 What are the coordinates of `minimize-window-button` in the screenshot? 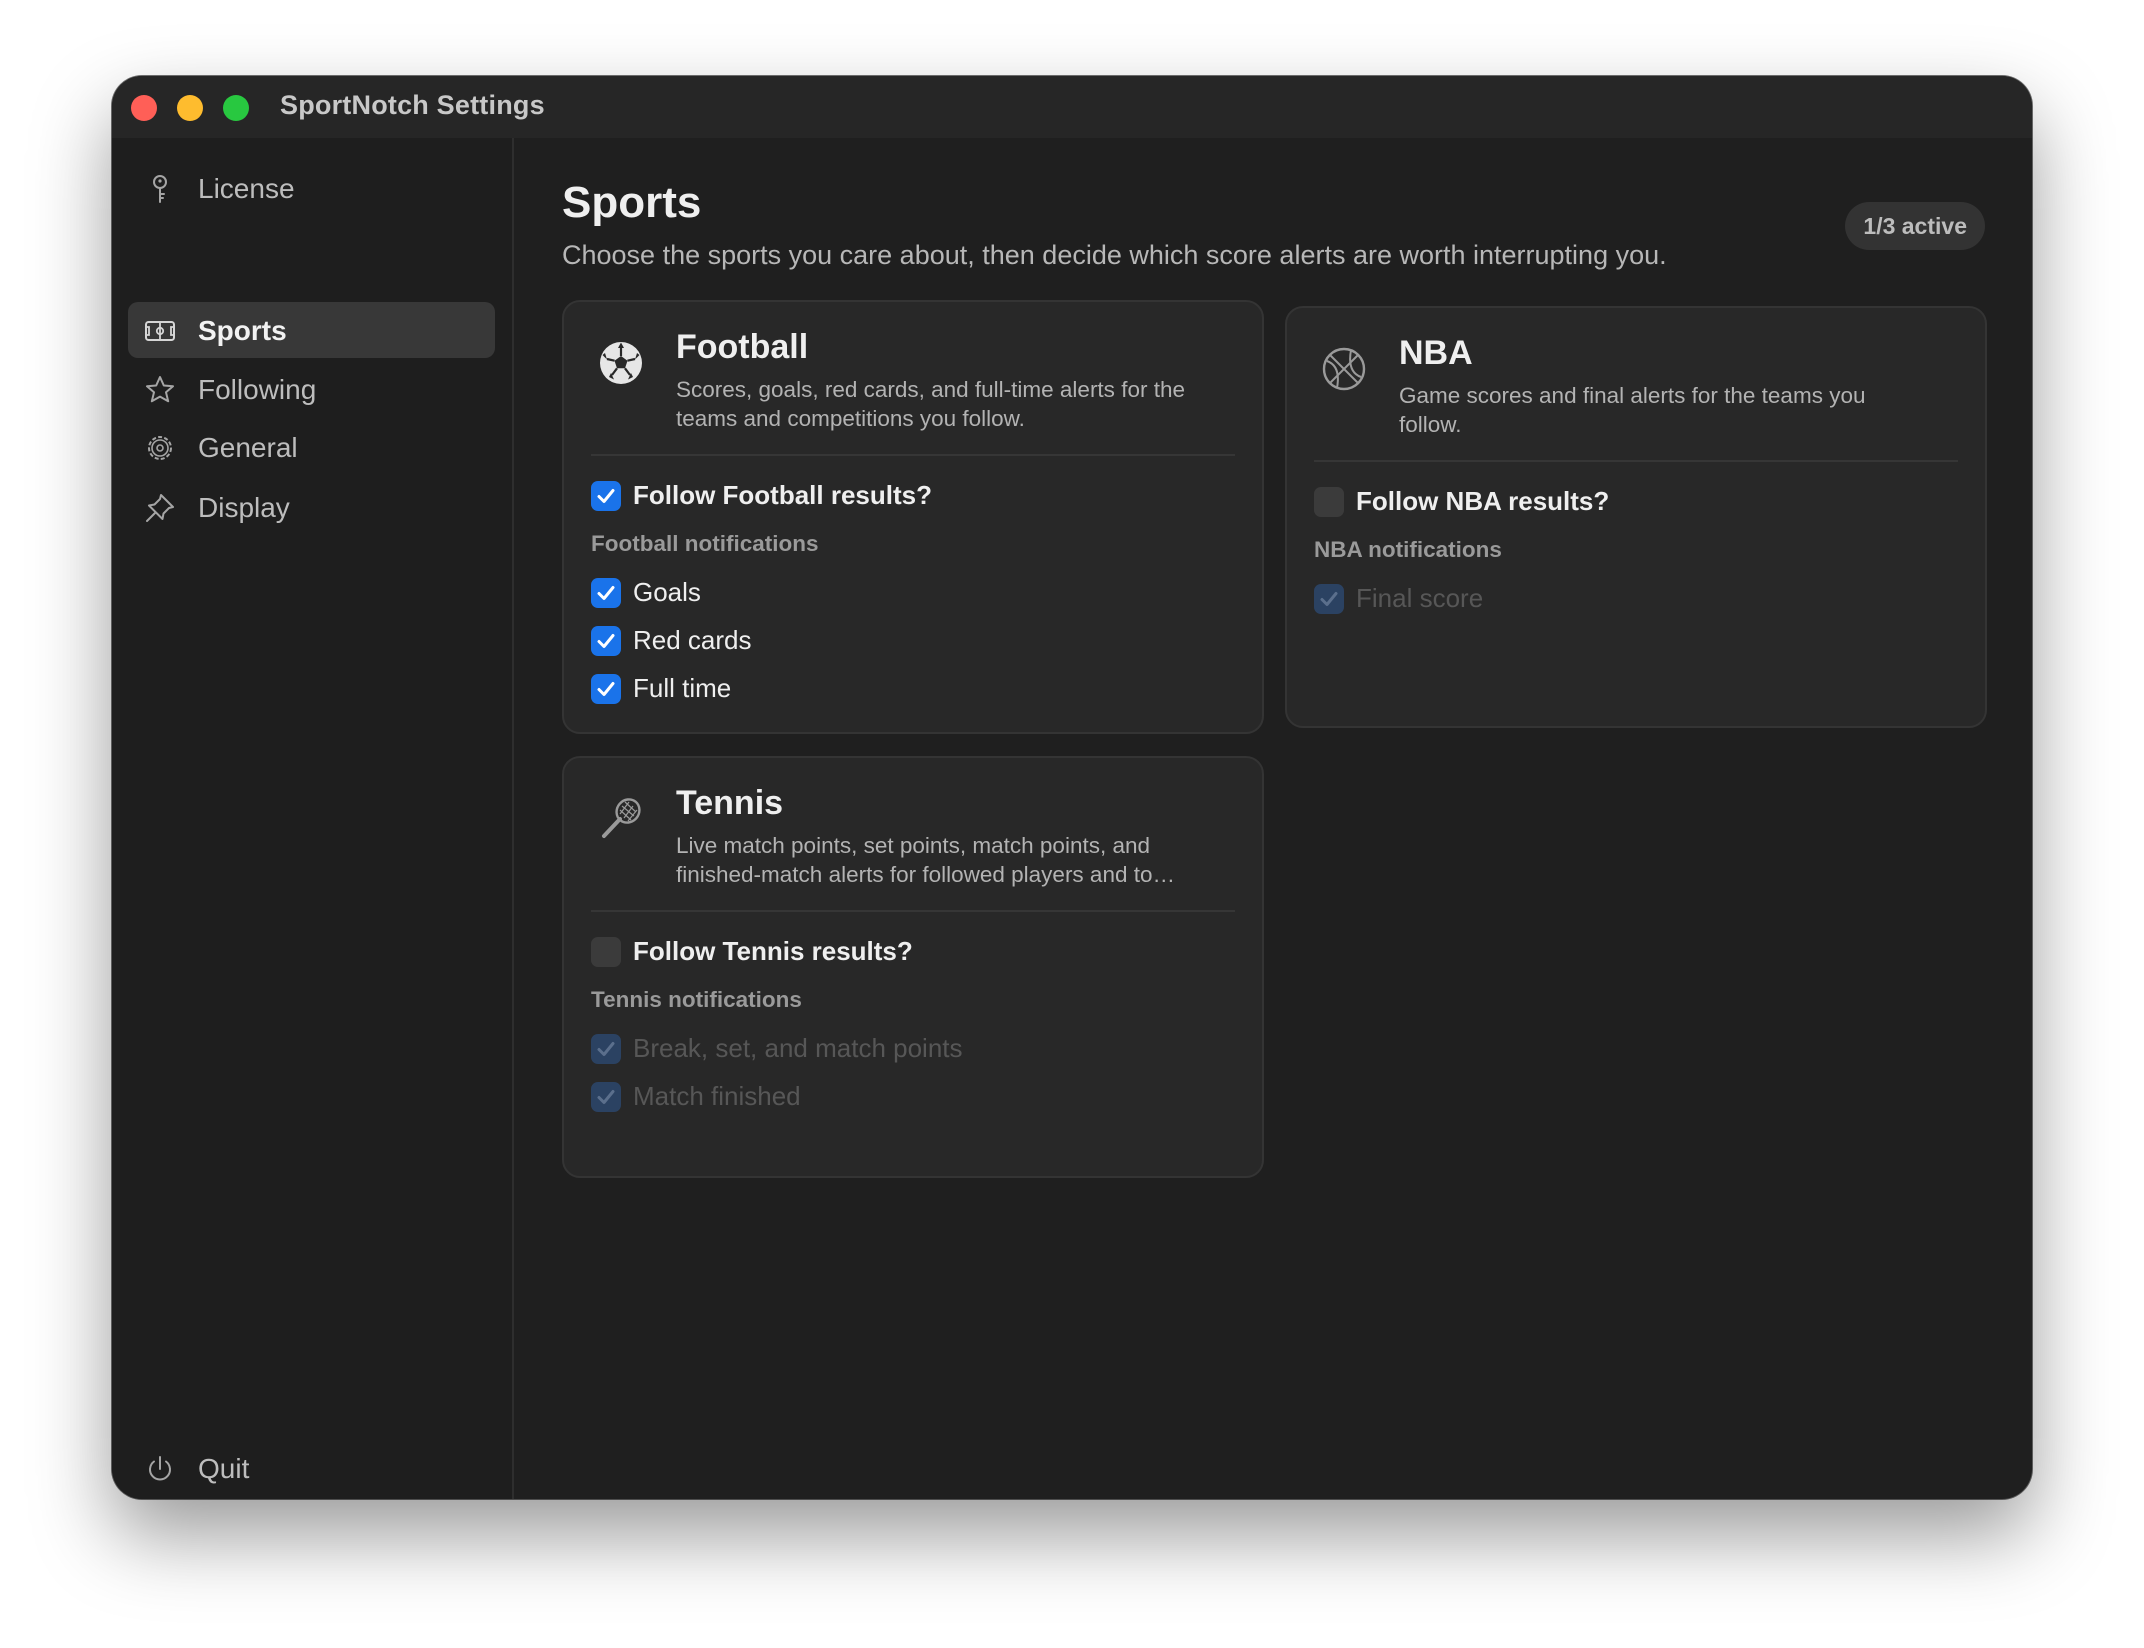 It's located at (190, 108).